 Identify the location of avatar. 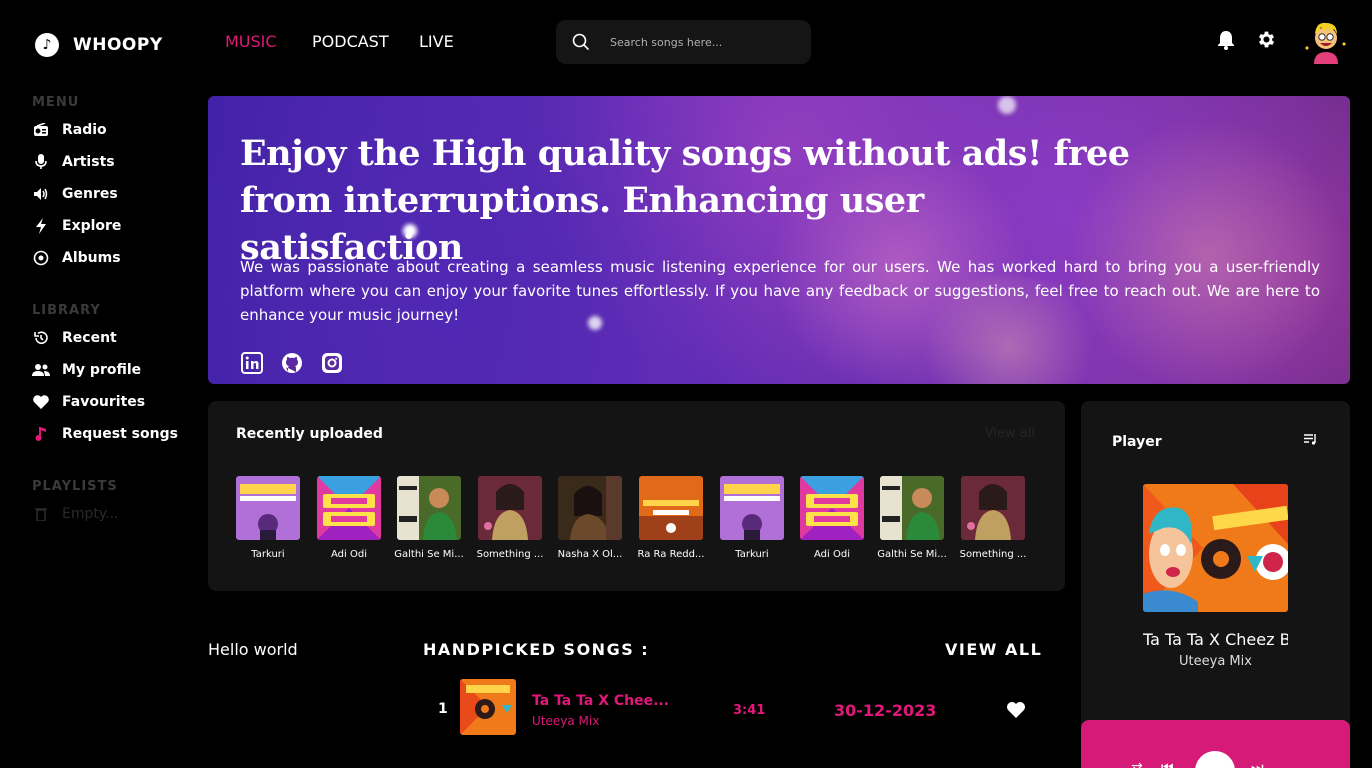
(1326, 41).